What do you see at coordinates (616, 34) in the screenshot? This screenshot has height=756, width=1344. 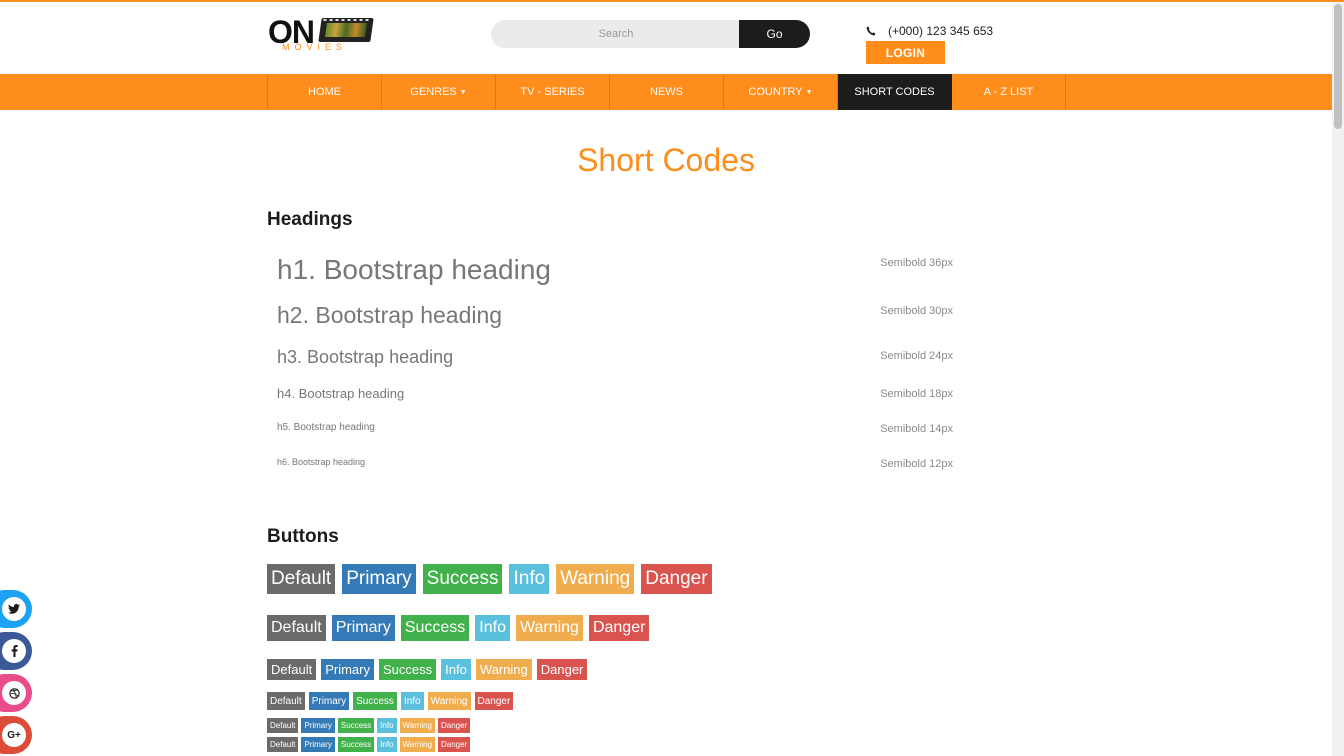 I see `search-input` at bounding box center [616, 34].